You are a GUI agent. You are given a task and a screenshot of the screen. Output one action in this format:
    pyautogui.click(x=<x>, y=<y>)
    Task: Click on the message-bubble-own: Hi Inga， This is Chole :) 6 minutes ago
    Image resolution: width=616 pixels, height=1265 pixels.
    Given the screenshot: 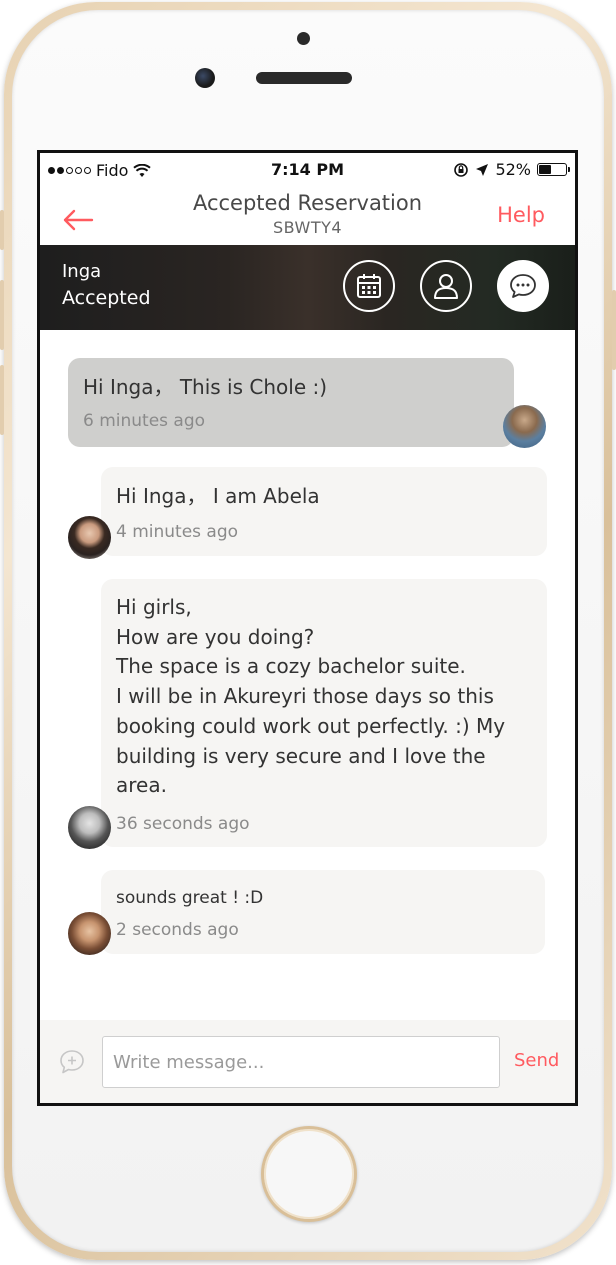 What is the action you would take?
    pyautogui.click(x=291, y=402)
    